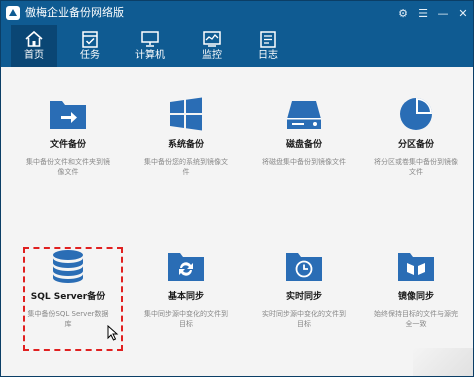 Image resolution: width=474 pixels, height=377 pixels. What do you see at coordinates (415, 145) in the screenshot?
I see `tile-title: 分区备份` at bounding box center [415, 145].